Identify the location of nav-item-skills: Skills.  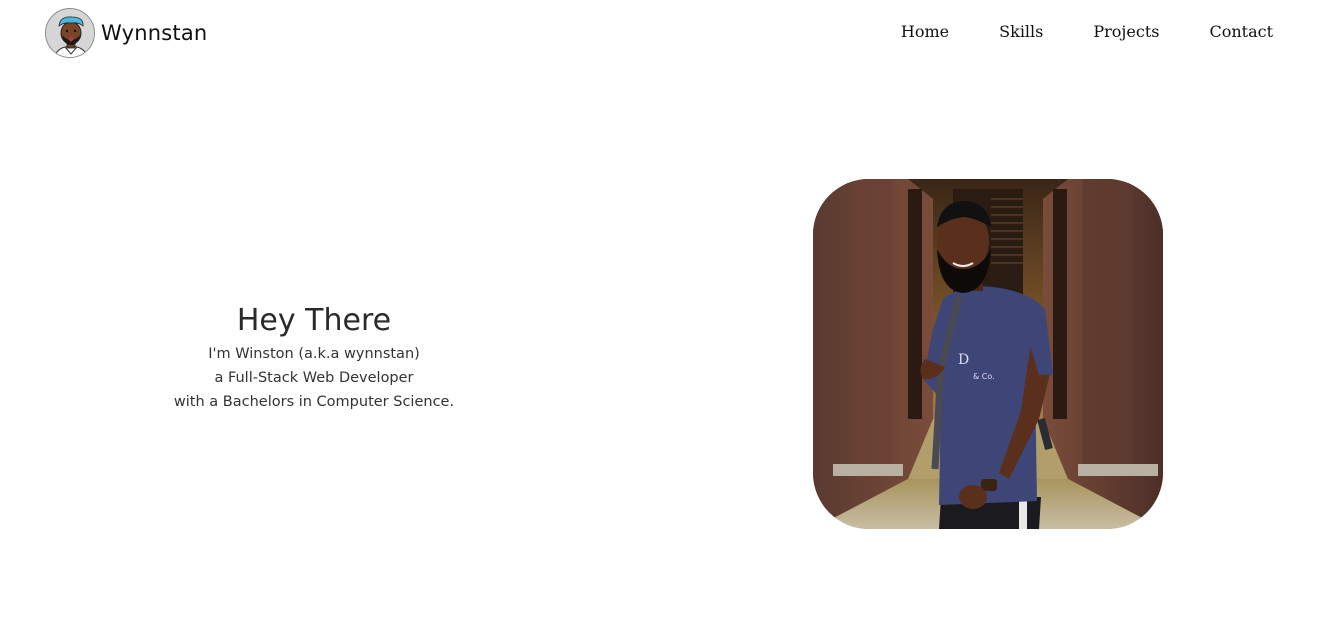
(1021, 32).